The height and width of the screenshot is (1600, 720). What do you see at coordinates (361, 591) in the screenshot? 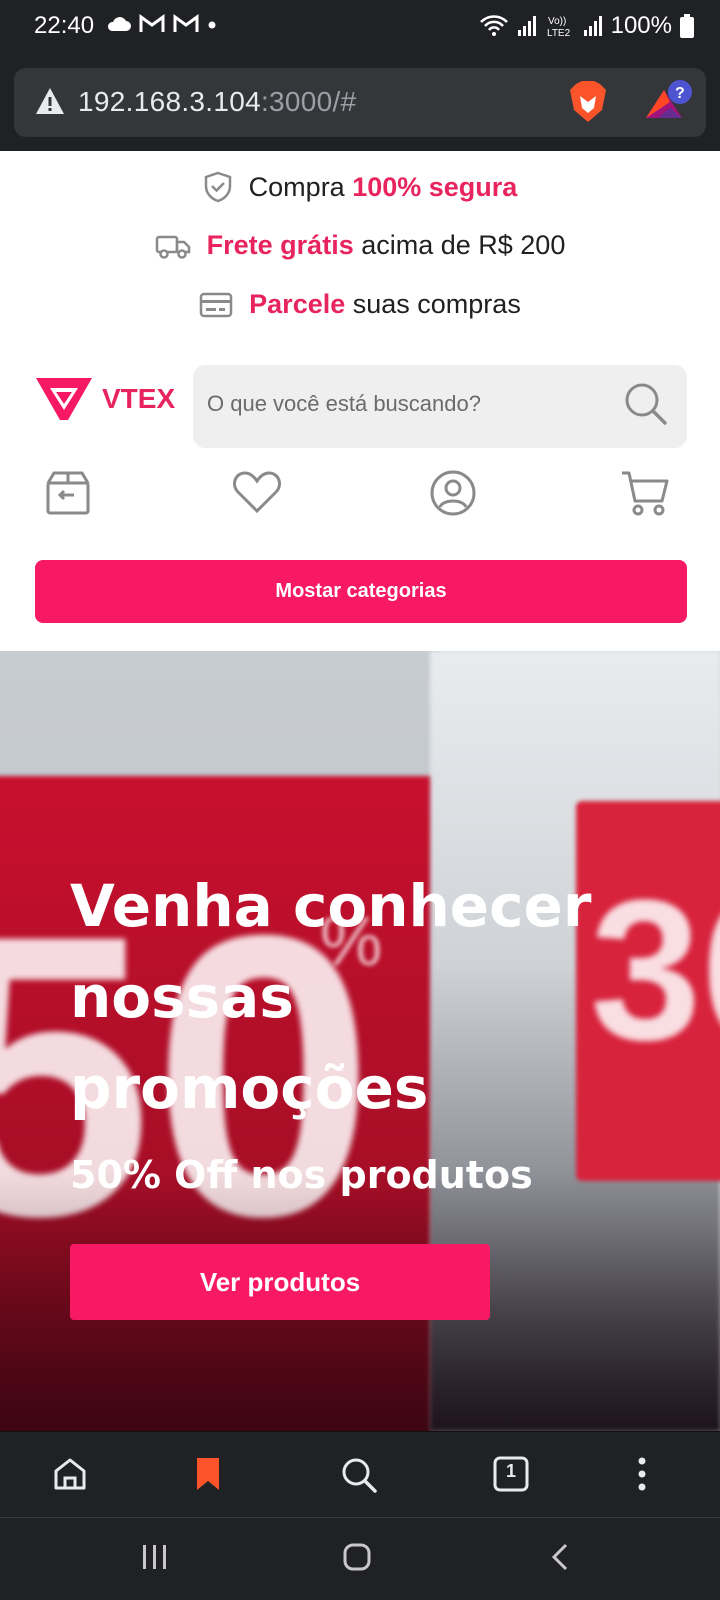
I see `show-categories-button: Mostar categorias` at bounding box center [361, 591].